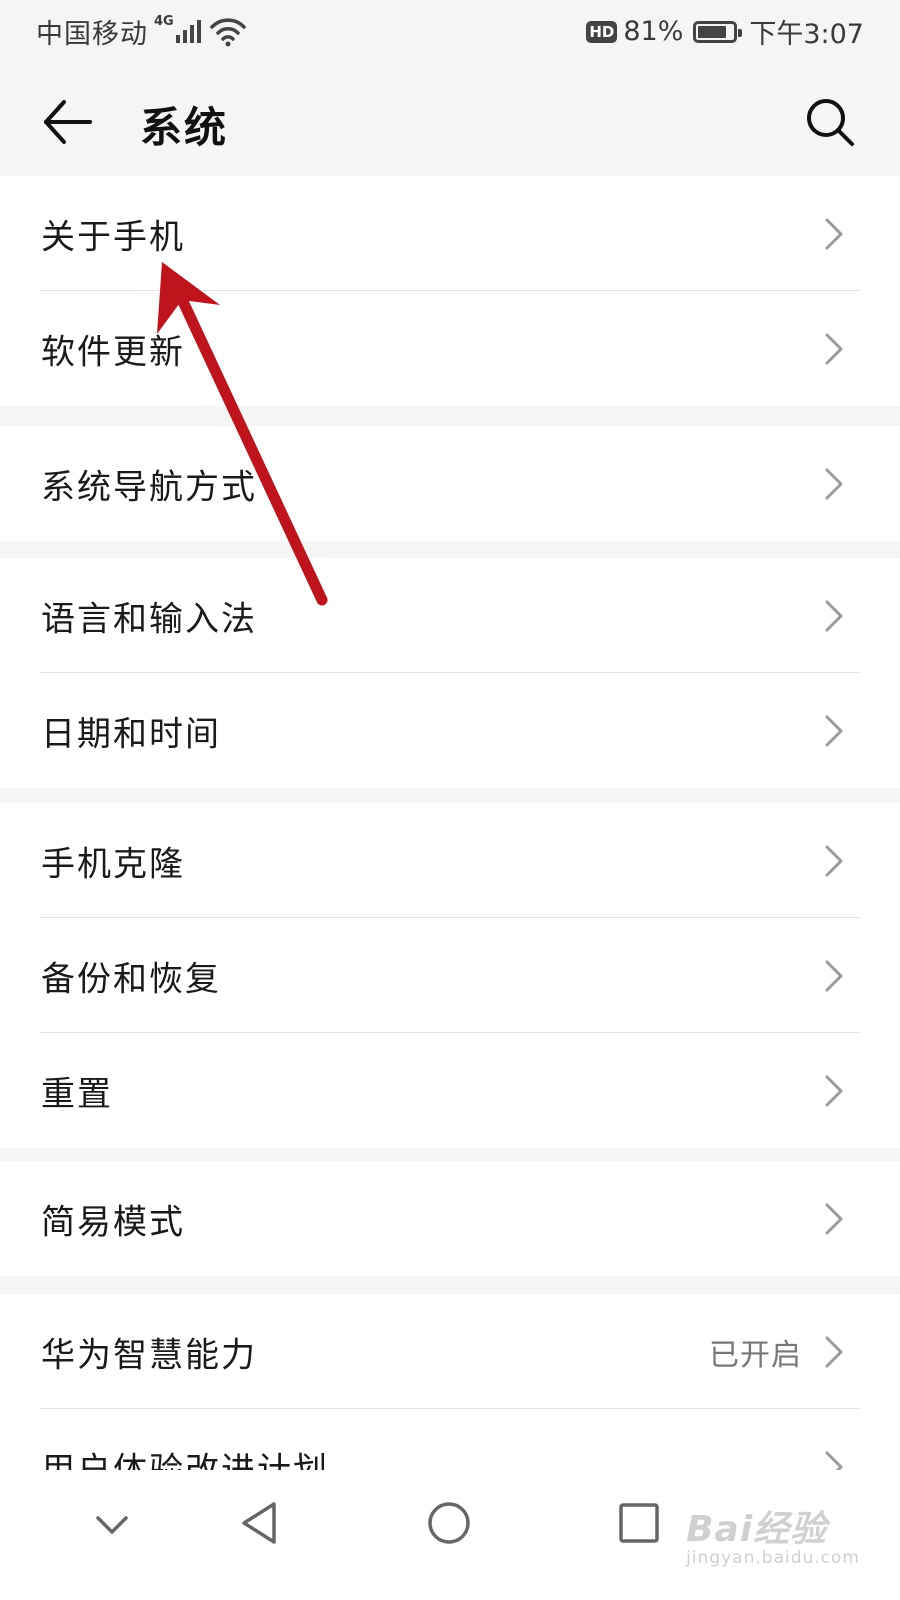 This screenshot has width=900, height=1600. I want to click on settings-row-label: 关于手机, so click(113, 237).